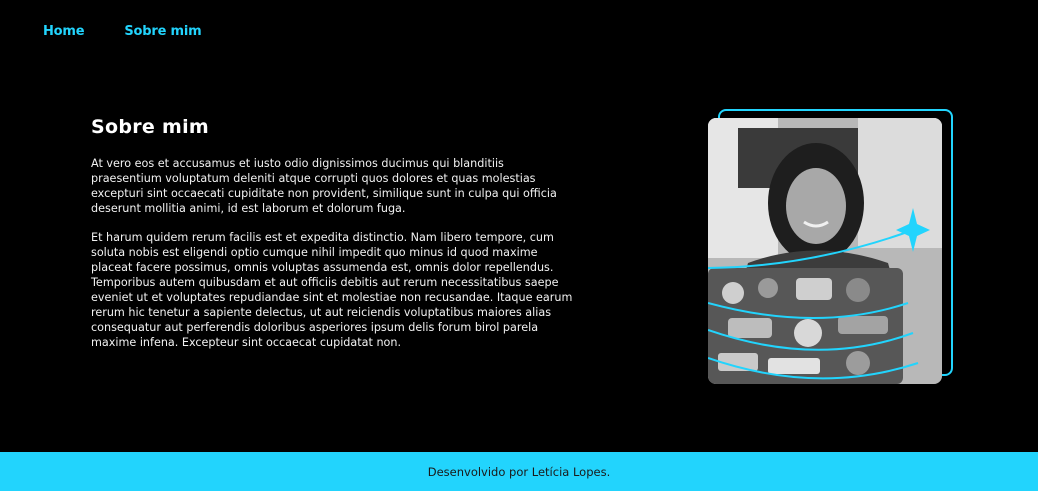 Image resolution: width=1038 pixels, height=491 pixels. I want to click on footer-credit: Desenvolvido por Letícia Lopes., so click(519, 471).